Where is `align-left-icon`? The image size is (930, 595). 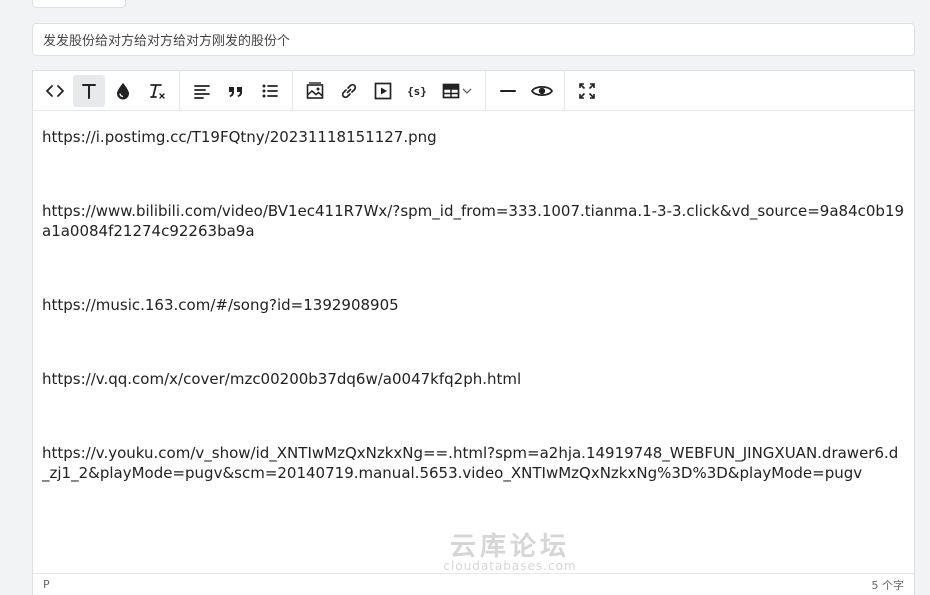
align-left-icon is located at coordinates (202, 91).